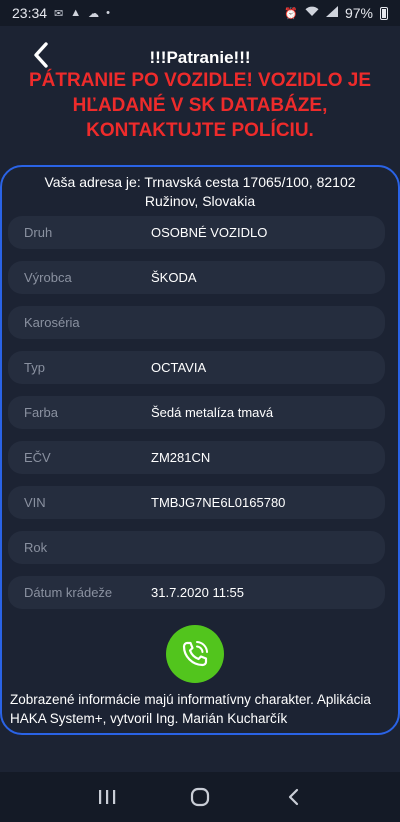  I want to click on row-label: Druh, so click(38, 232).